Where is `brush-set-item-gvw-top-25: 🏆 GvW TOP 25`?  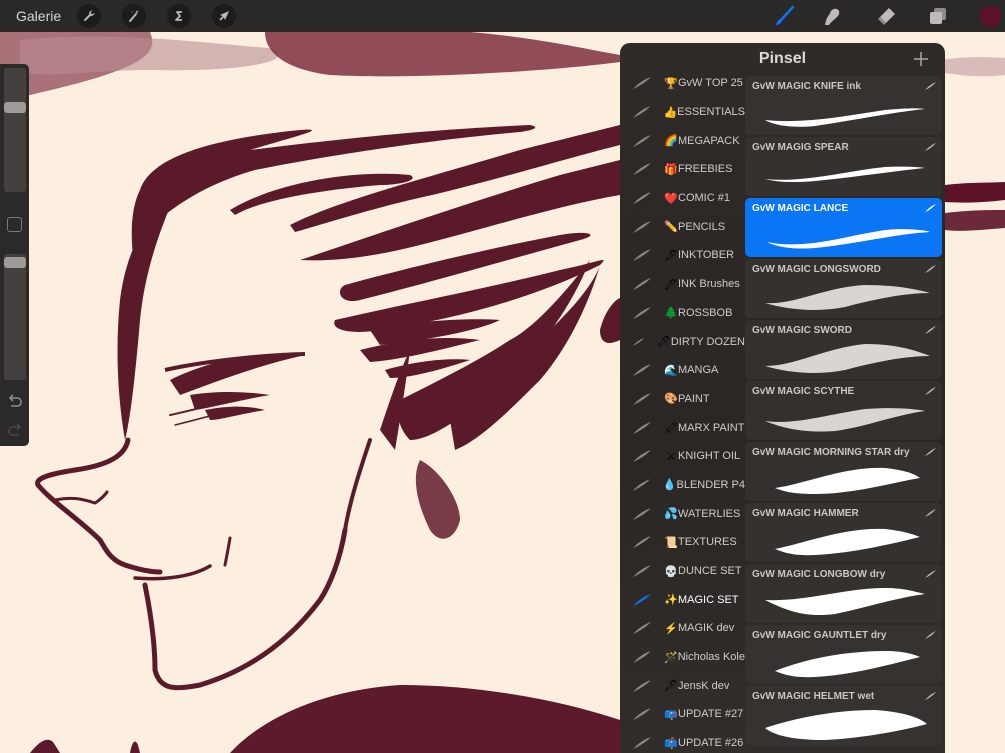
brush-set-item-gvw-top-25: 🏆 GvW TOP 25 is located at coordinates (682, 83).